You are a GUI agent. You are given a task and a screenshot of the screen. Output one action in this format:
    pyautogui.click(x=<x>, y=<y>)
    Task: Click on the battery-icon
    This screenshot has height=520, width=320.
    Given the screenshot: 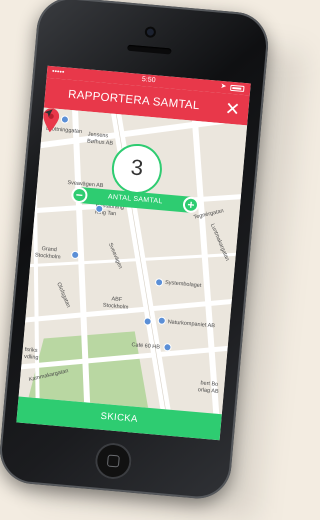 What is the action you would take?
    pyautogui.click(x=237, y=88)
    